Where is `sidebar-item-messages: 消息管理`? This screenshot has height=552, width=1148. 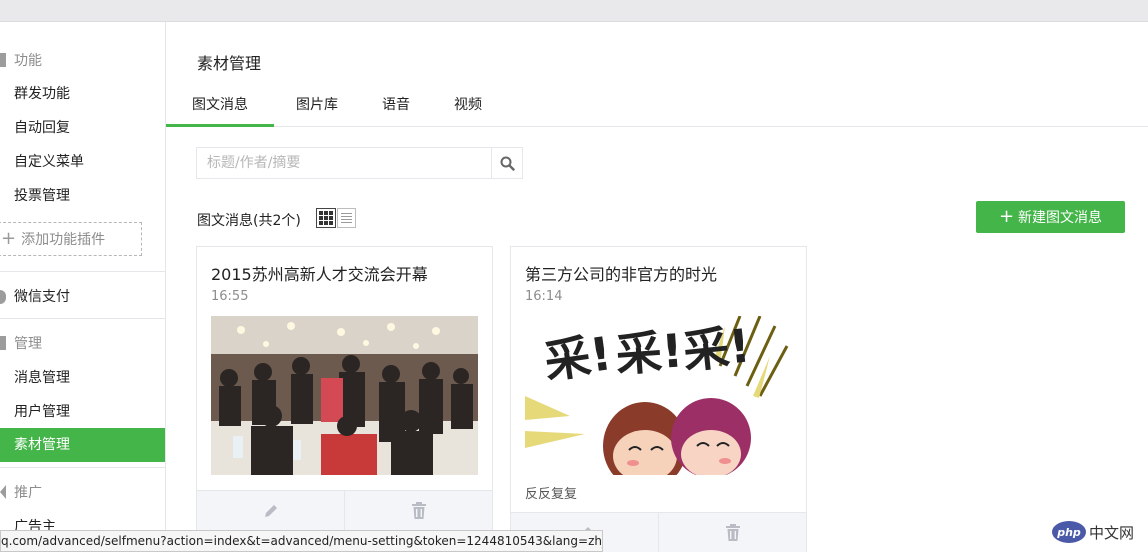 sidebar-item-messages: 消息管理 is located at coordinates (82, 378).